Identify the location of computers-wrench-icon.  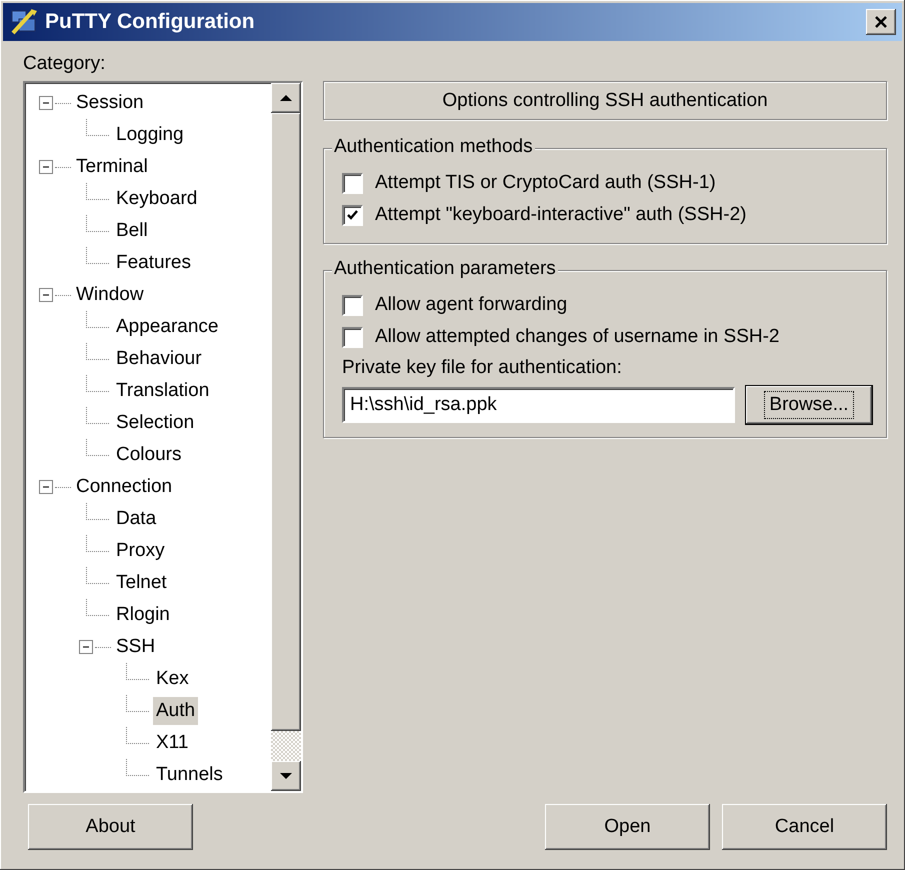
(24, 22).